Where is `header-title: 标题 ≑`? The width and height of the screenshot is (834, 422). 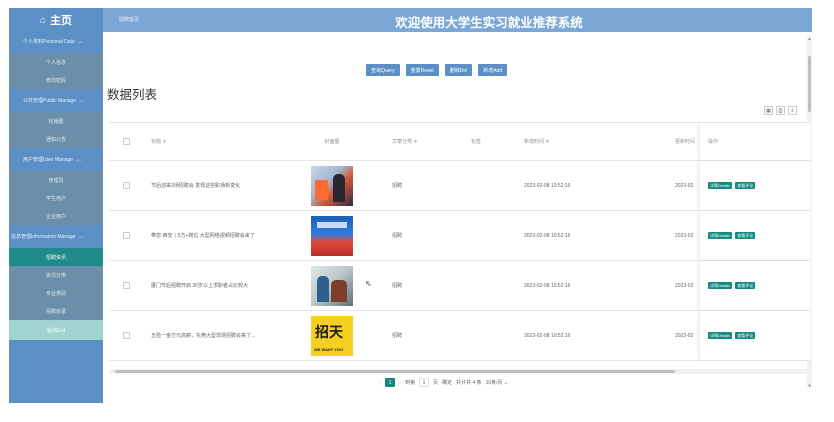 header-title: 标题 ≑ is located at coordinates (226, 141).